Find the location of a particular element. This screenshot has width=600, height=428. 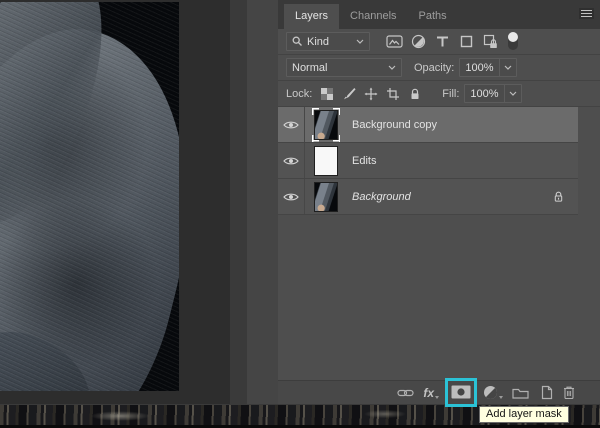

fill-input: 100% is located at coordinates (493, 93).